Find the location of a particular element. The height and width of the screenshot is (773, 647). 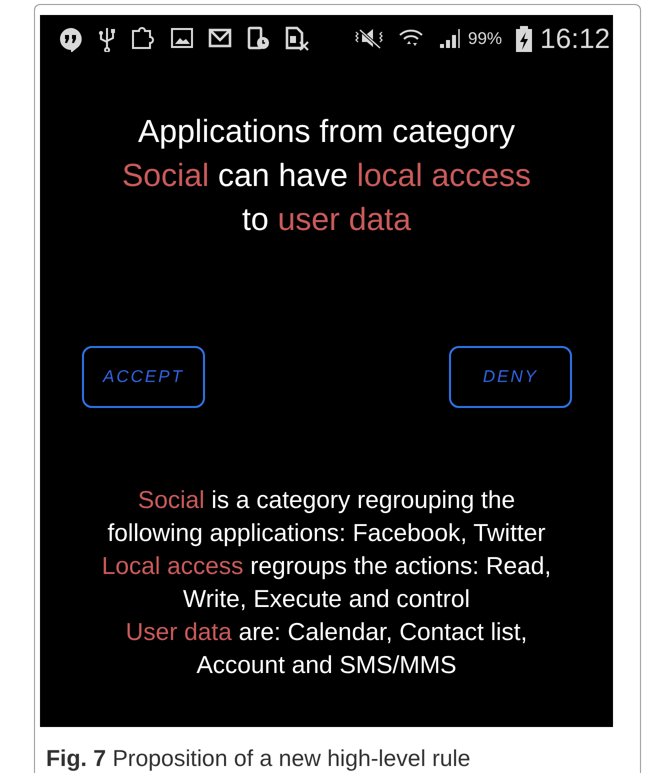

figure-caption: Fig. 7 Proposition of a new high-level rule is located at coordinates (259, 758).